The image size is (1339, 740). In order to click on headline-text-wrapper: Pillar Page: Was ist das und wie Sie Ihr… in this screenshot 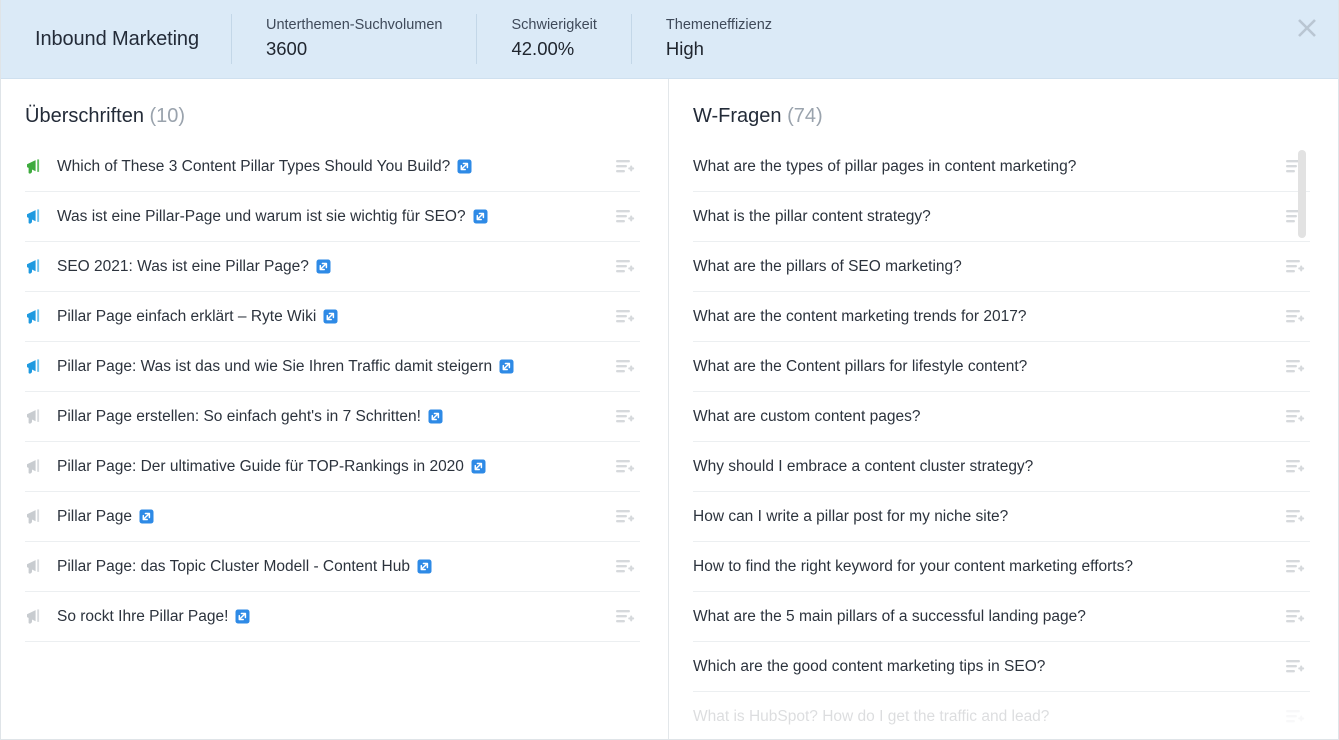, I will do `click(333, 367)`.